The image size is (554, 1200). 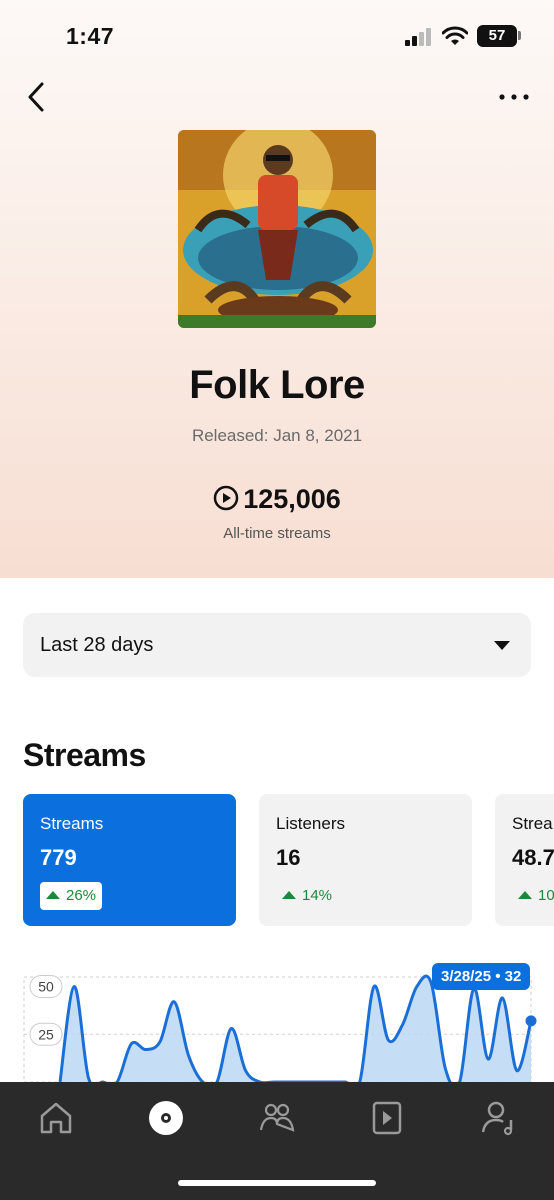 What do you see at coordinates (546, 895) in the screenshot?
I see `metric-delta-value: 10` at bounding box center [546, 895].